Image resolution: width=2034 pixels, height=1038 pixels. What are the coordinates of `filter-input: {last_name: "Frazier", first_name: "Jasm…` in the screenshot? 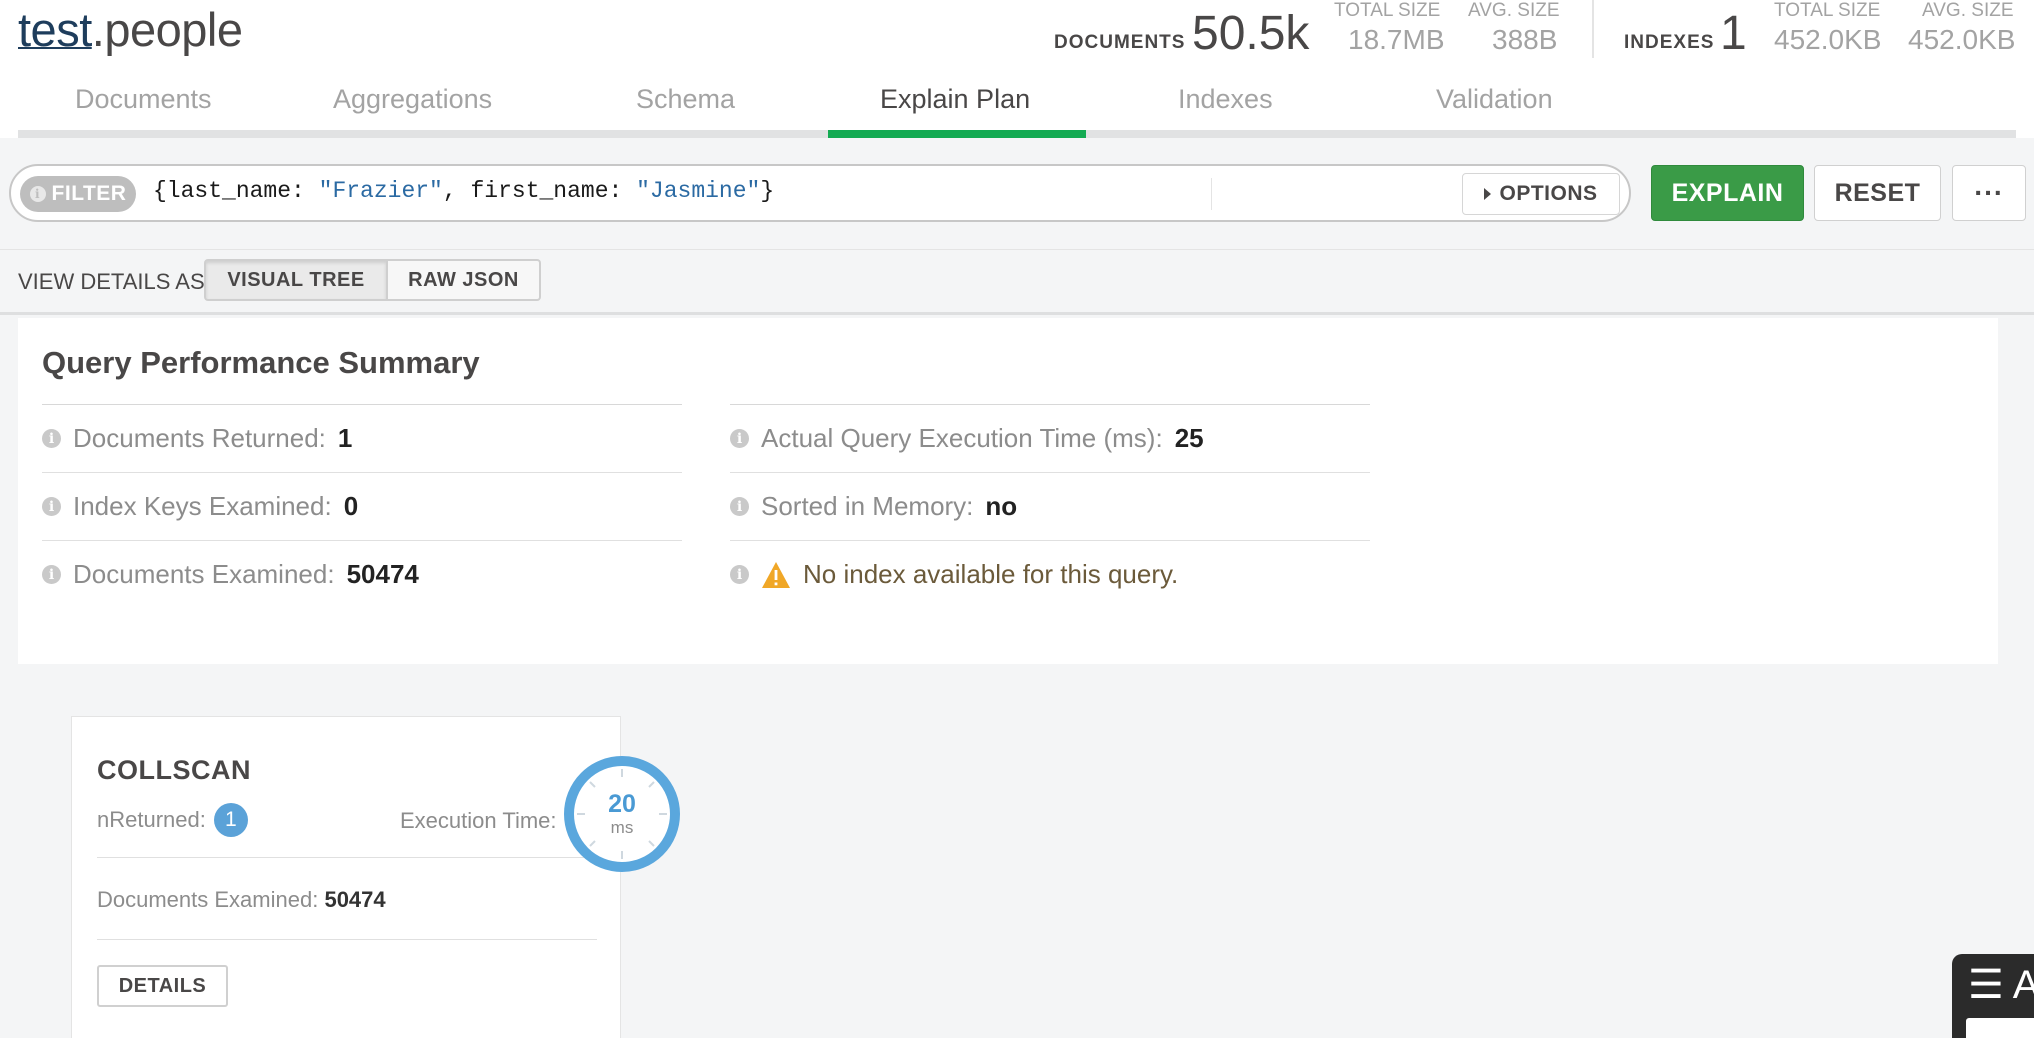 It's located at (463, 191).